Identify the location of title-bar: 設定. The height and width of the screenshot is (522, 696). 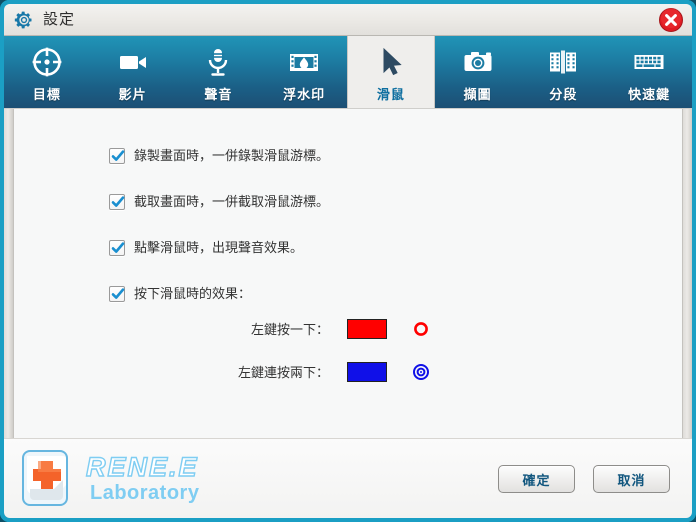
(348, 20).